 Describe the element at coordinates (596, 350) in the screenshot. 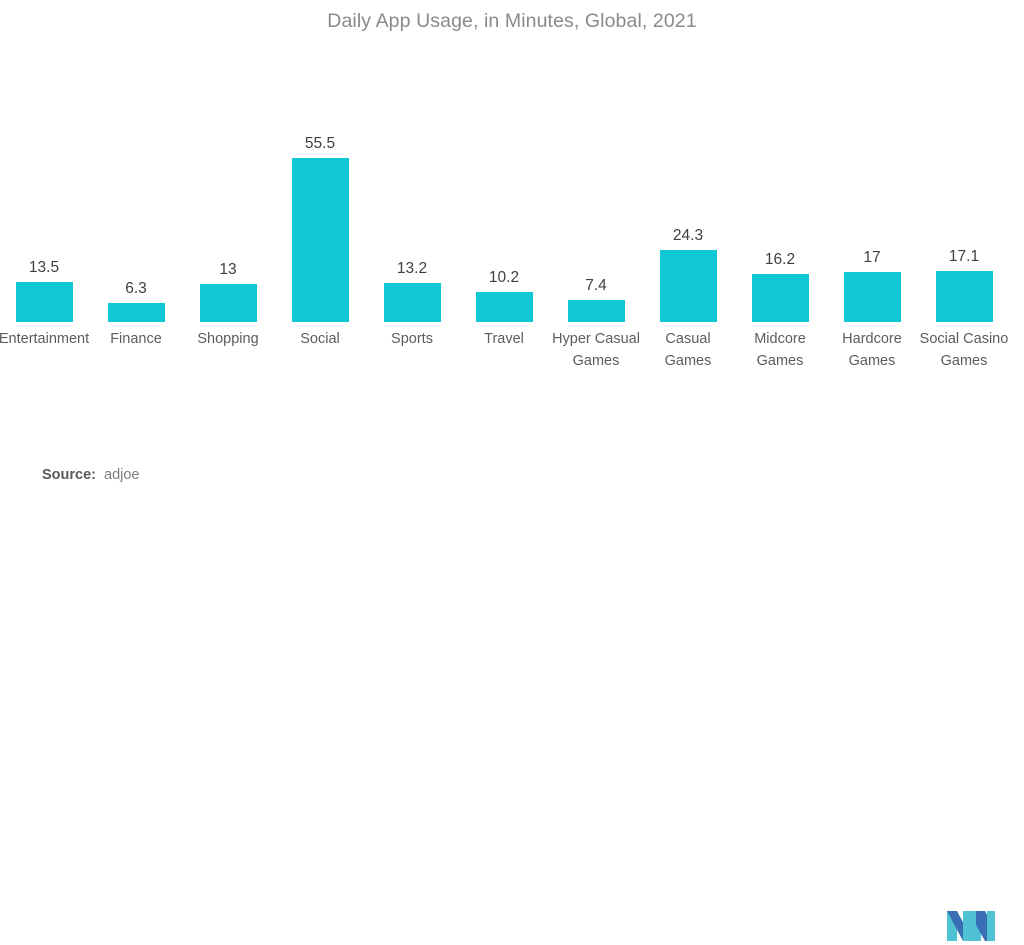

I see `category-label-hyper-casual-games: Hyper Casual Games` at that location.